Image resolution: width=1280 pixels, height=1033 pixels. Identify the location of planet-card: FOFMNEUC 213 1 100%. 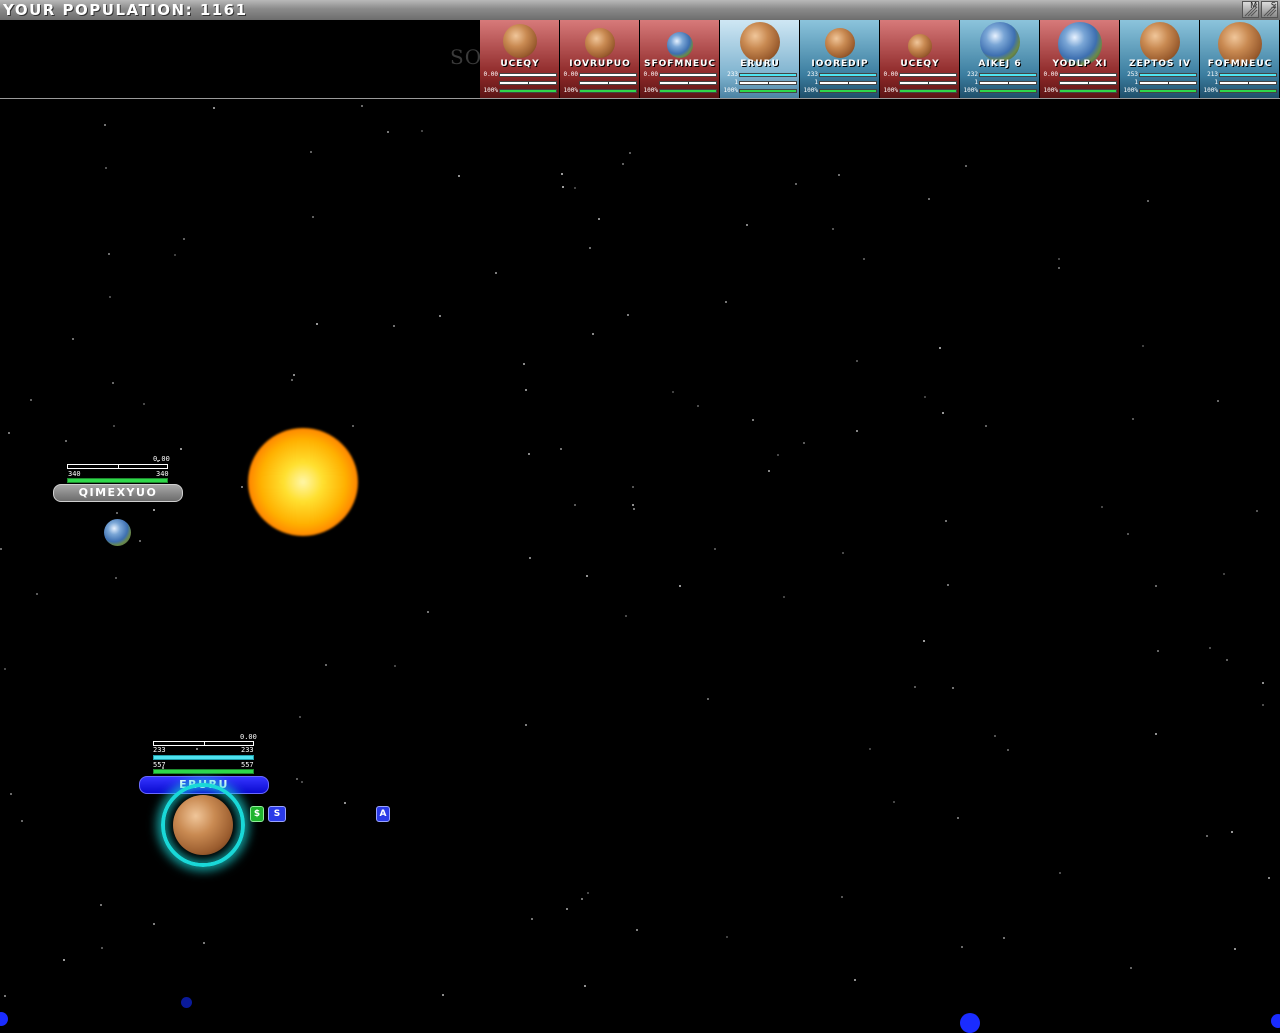
(1240, 59).